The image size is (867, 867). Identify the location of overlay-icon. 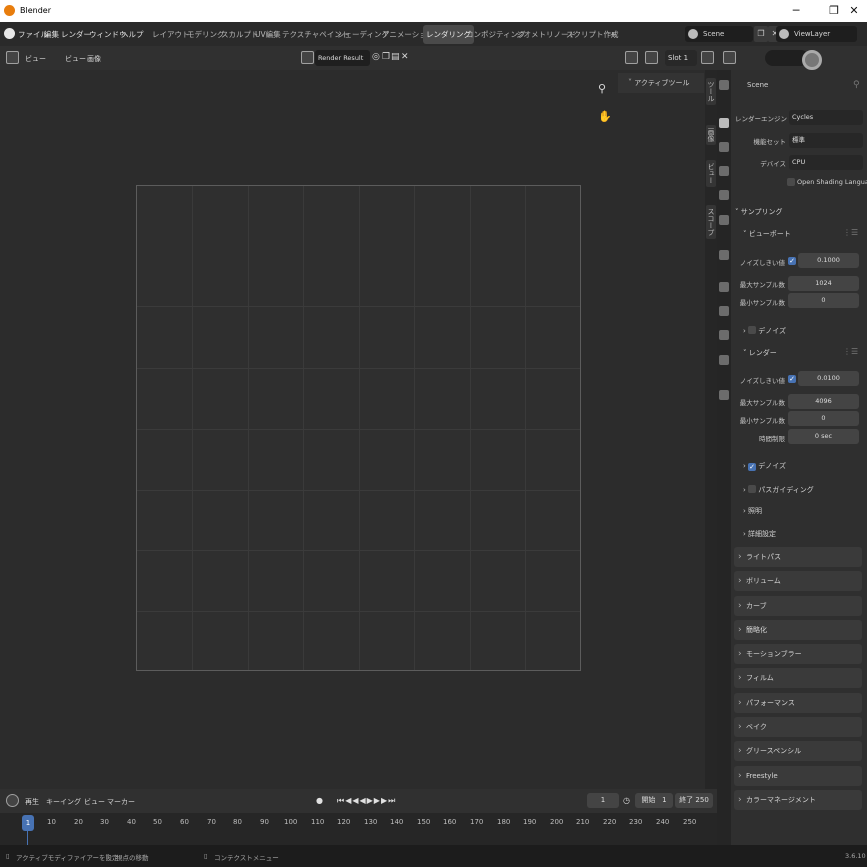
(651, 57).